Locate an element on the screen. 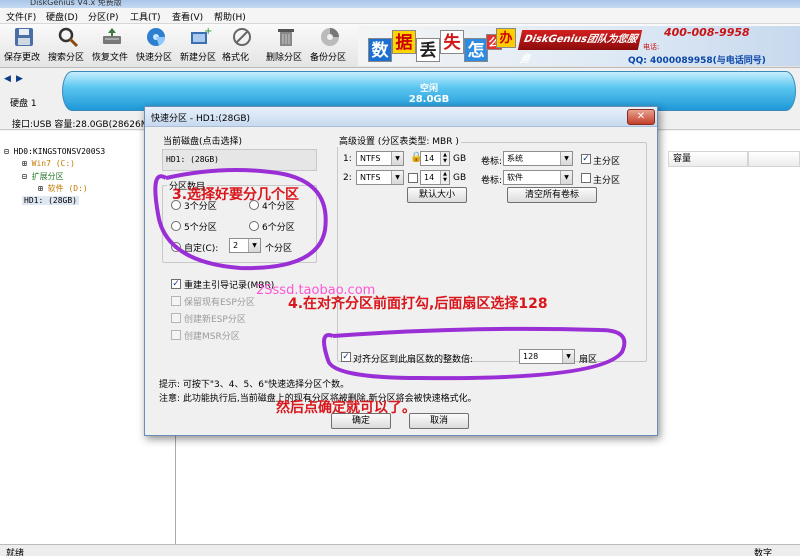 The height and width of the screenshot is (556, 800). annotation-final: 然后点确定就可以了。 is located at coordinates (346, 408).